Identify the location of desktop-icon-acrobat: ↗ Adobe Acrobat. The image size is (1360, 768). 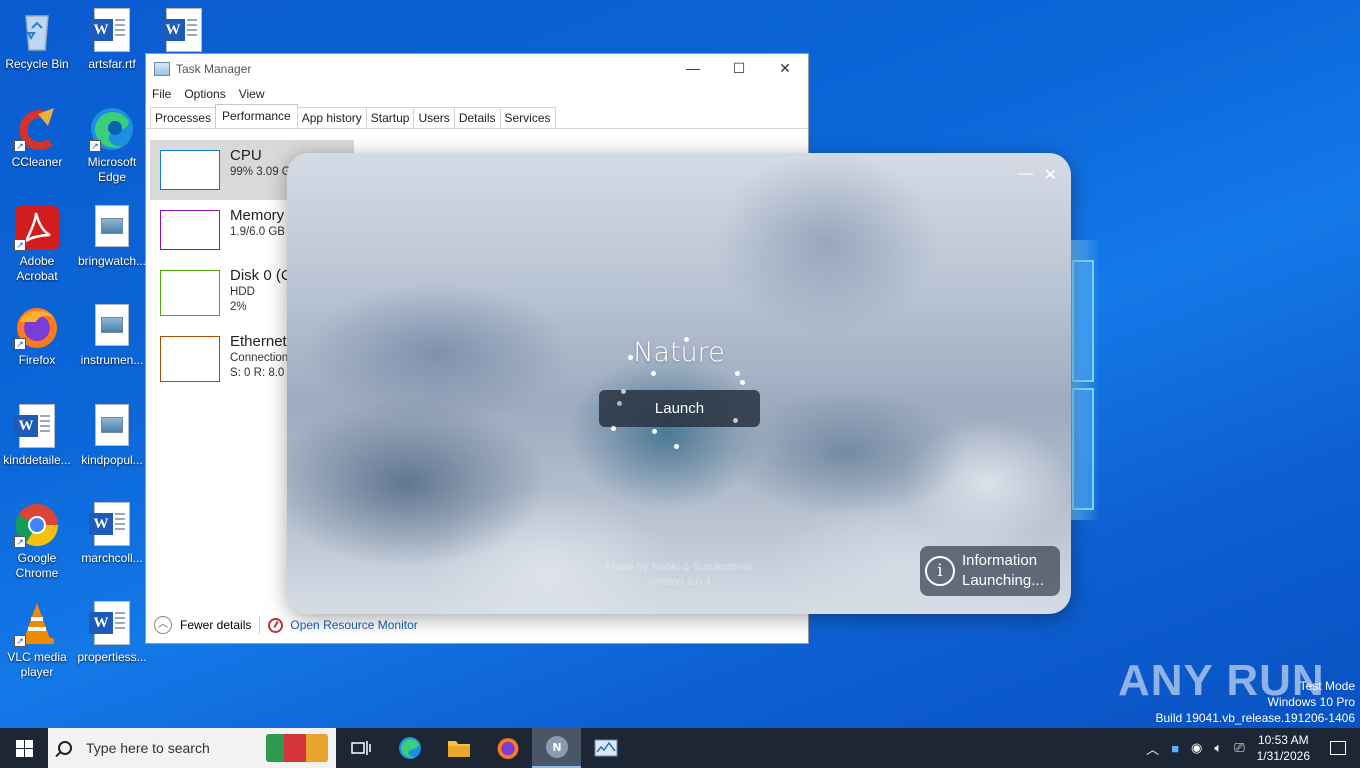
(37, 244).